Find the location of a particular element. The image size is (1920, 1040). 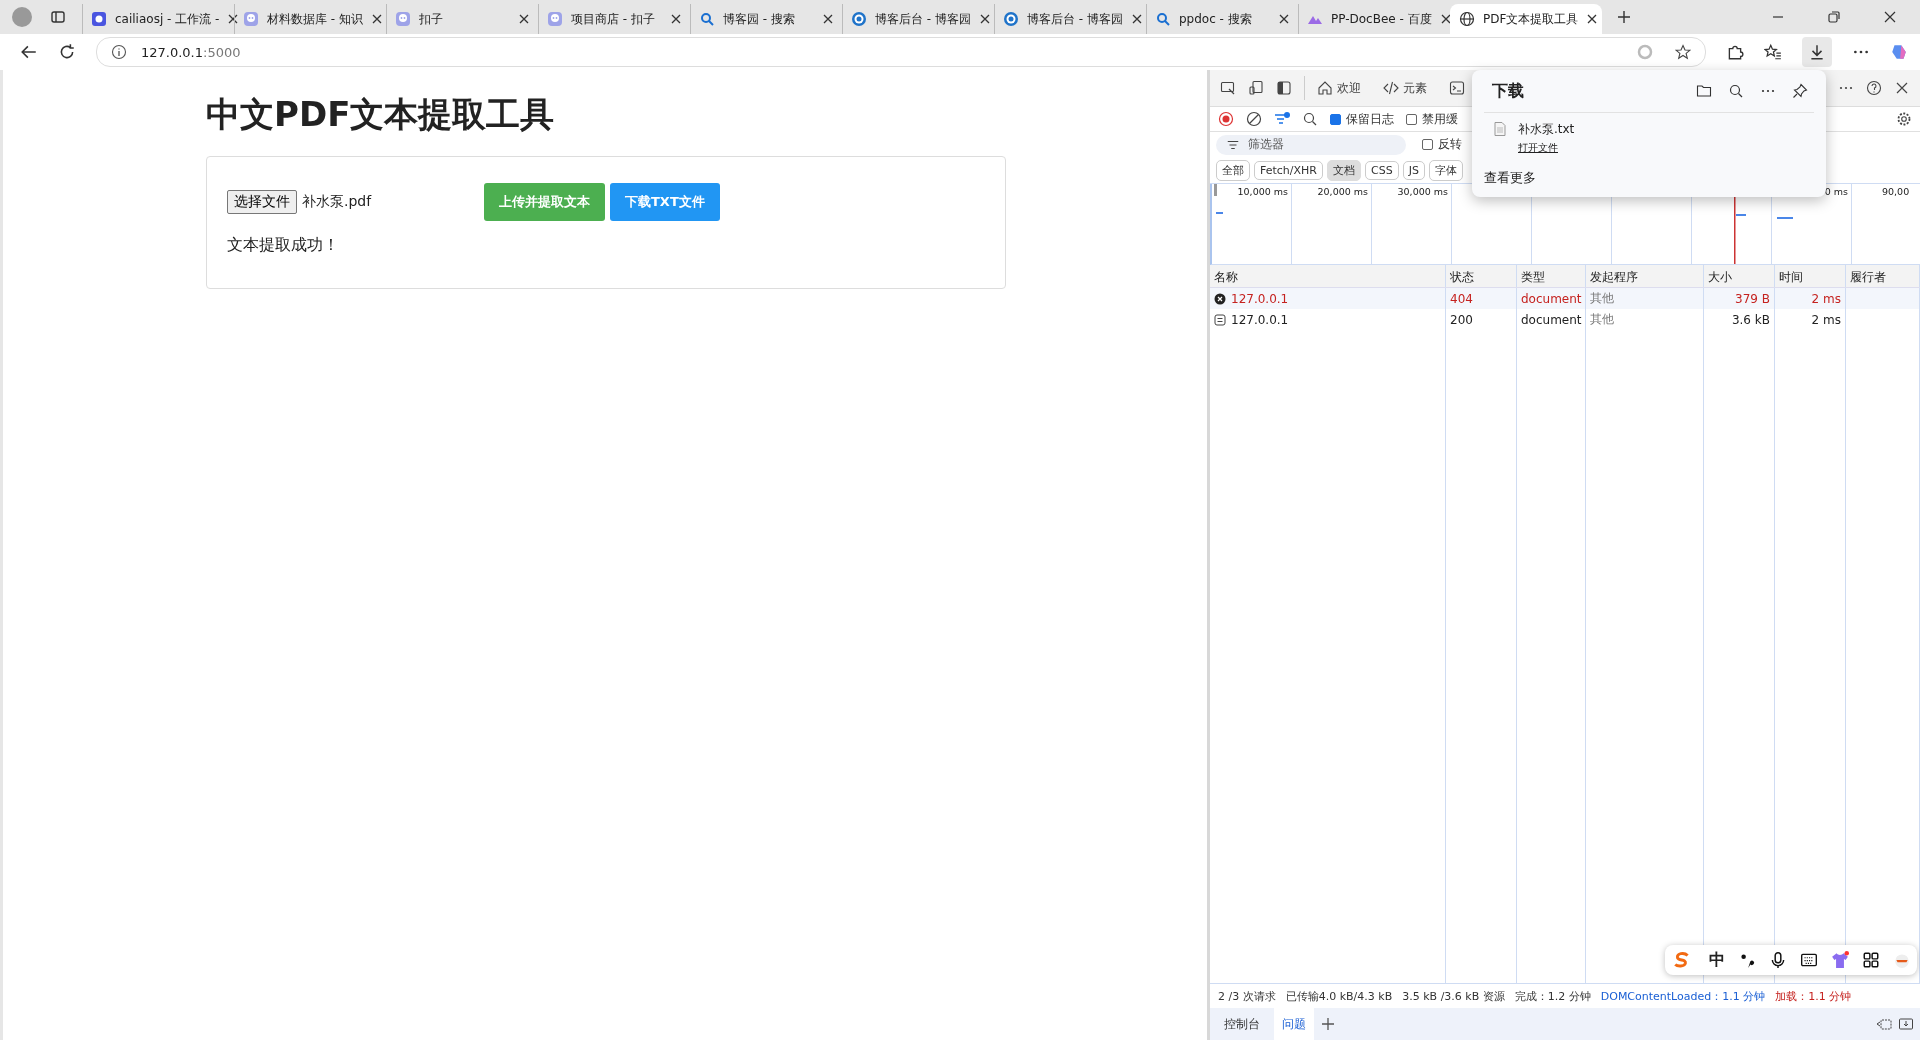

panel-tab-label: 元素 is located at coordinates (1415, 88).